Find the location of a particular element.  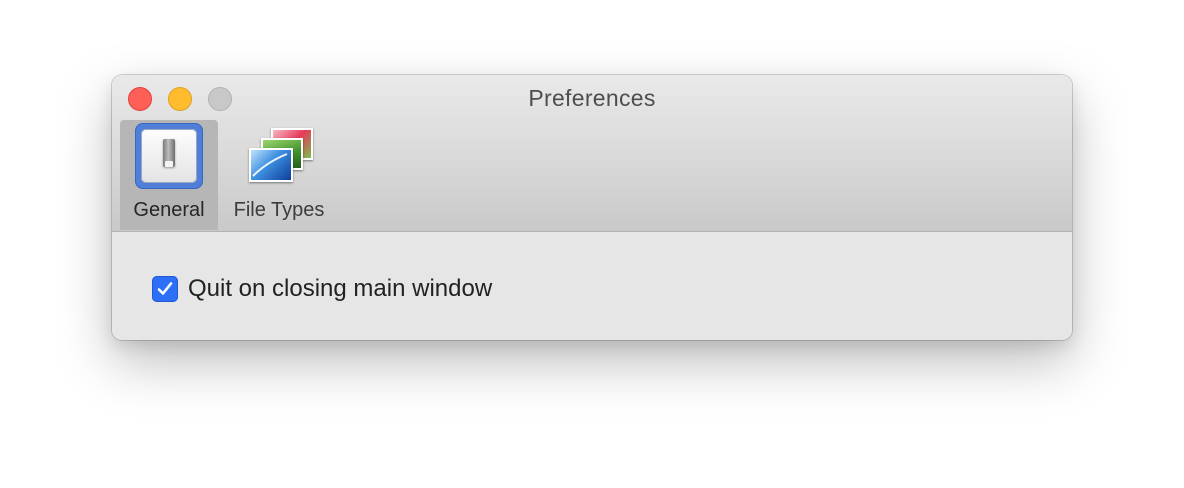

toolbar-item-label: File Types is located at coordinates (279, 210).